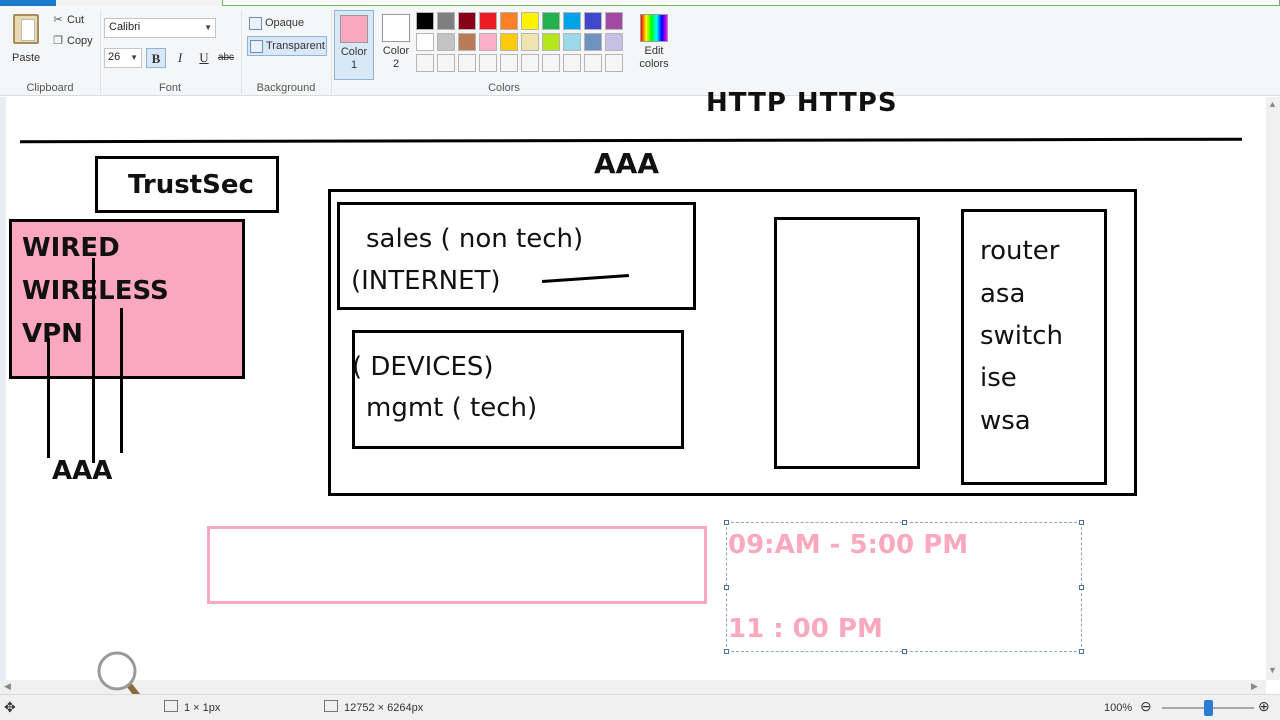 The image size is (1280, 720). What do you see at coordinates (80, 41) in the screenshot?
I see `copy-button: Copy` at bounding box center [80, 41].